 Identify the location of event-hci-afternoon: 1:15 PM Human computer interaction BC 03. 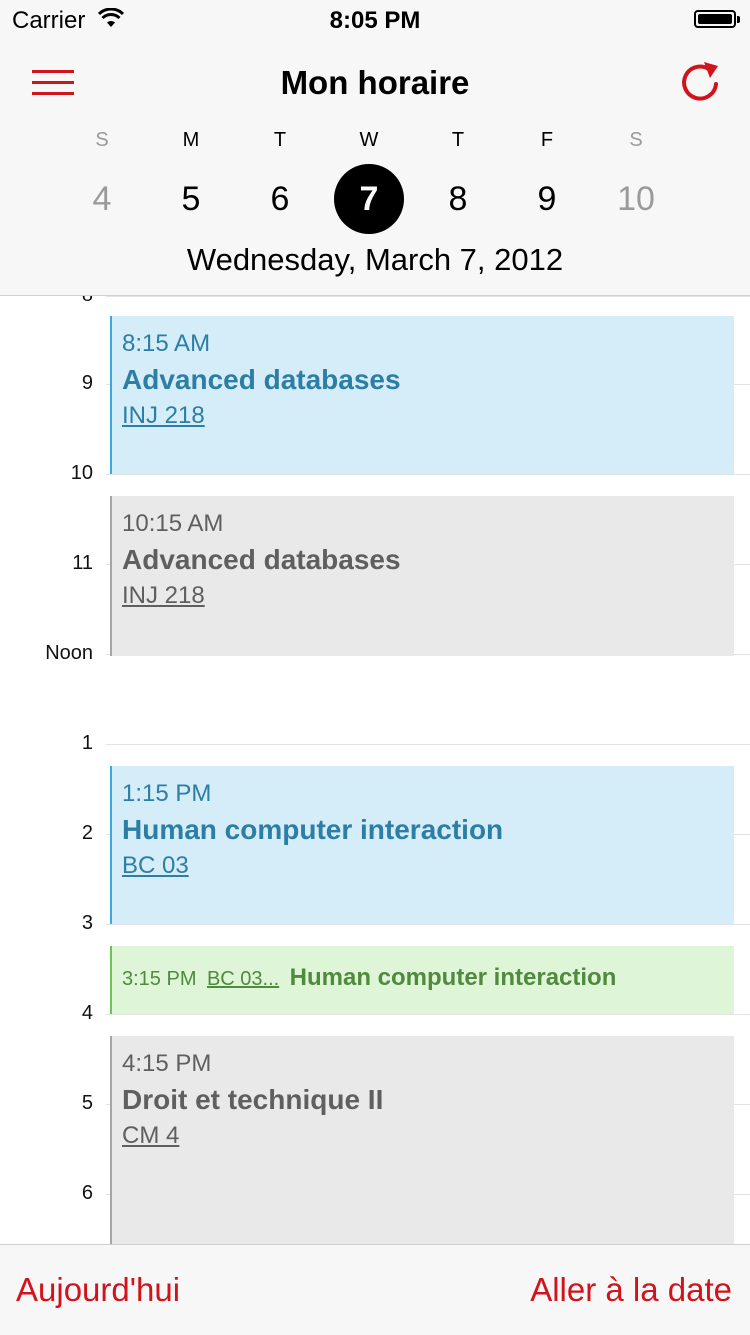
(422, 845).